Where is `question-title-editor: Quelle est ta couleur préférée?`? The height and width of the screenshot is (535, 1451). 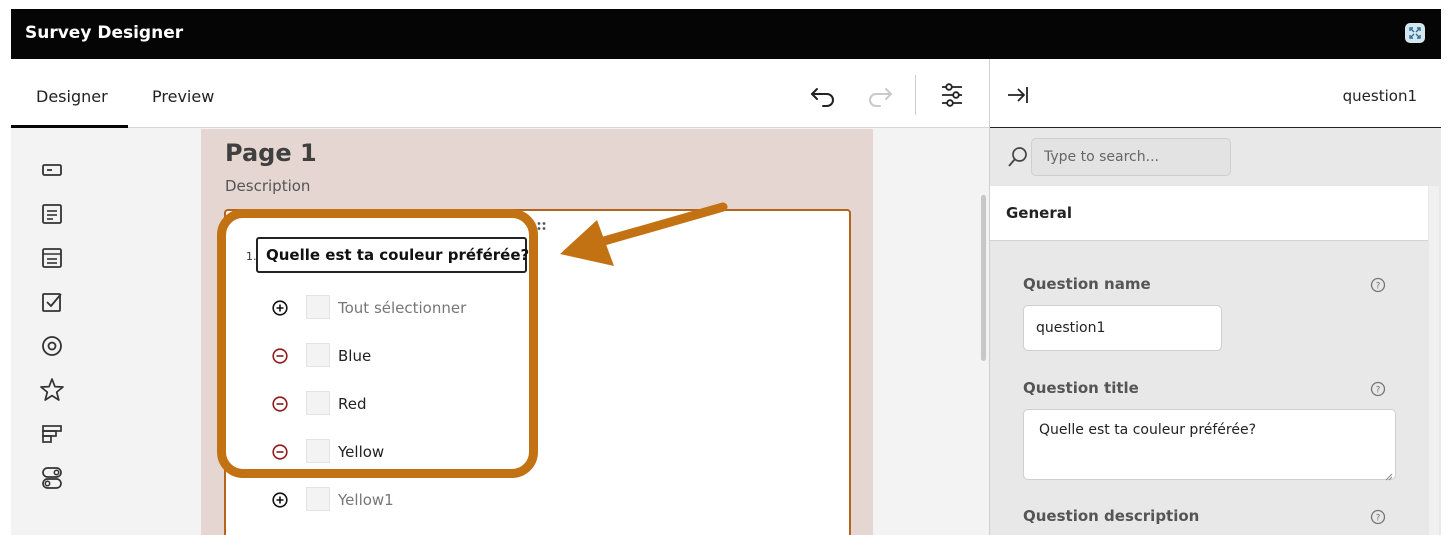 question-title-editor: Quelle est ta couleur préférée? is located at coordinates (392, 255).